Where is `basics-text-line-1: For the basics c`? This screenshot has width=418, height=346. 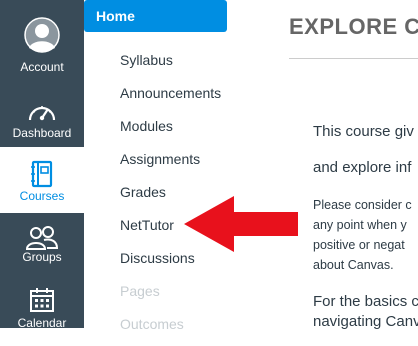
basics-text-line-1: For the basics c is located at coordinates (365, 301).